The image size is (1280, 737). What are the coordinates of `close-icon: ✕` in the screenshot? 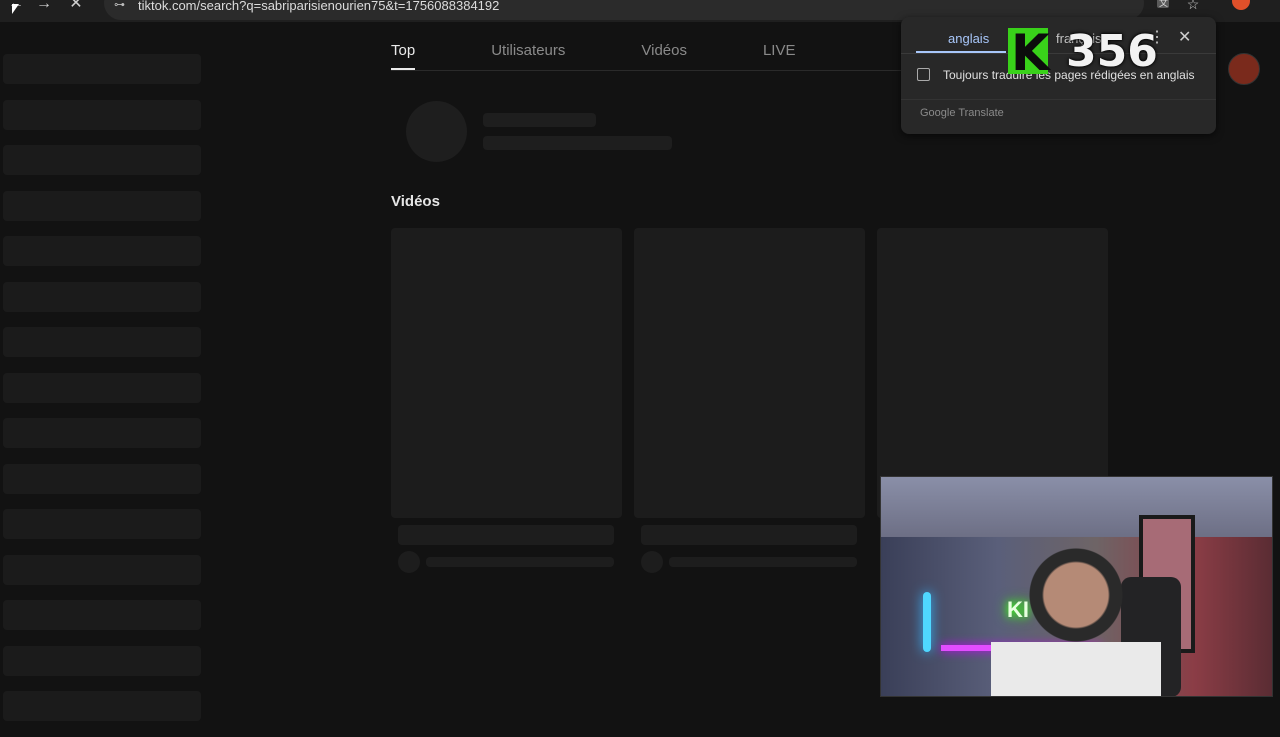 It's located at (1184, 37).